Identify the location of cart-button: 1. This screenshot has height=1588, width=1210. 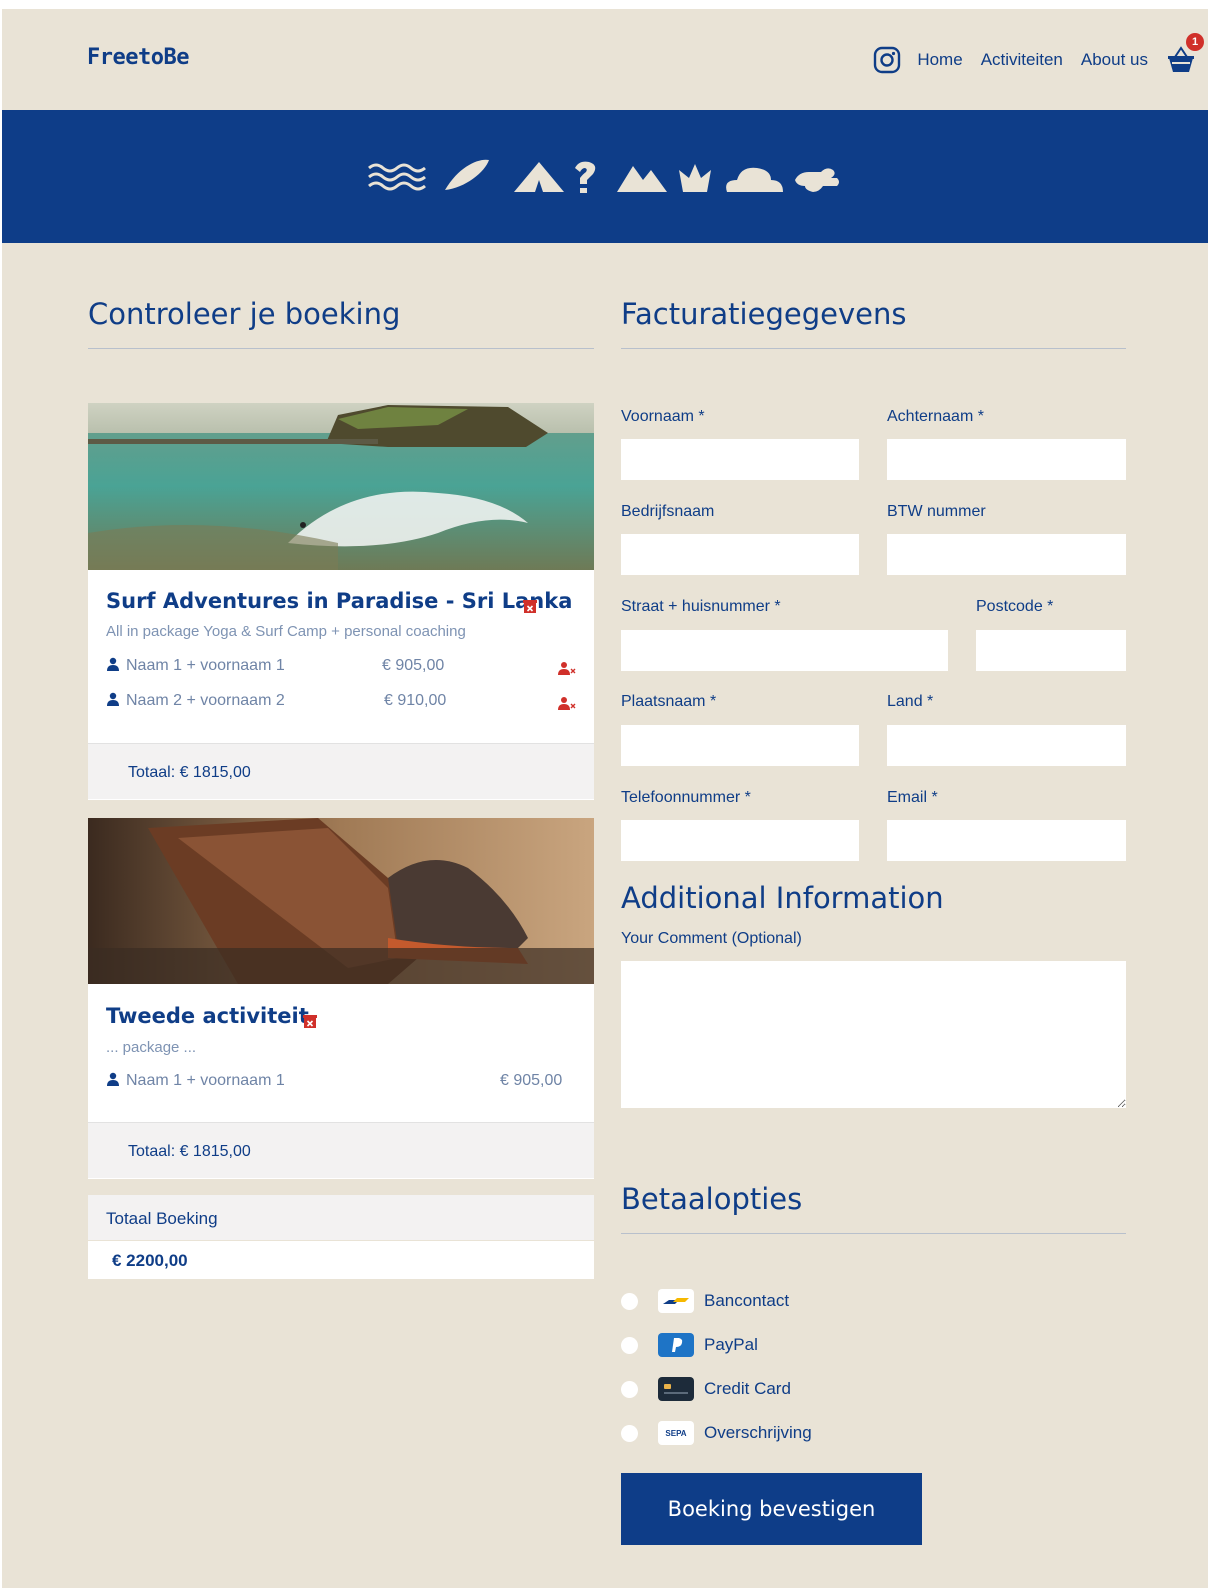
(1185, 54).